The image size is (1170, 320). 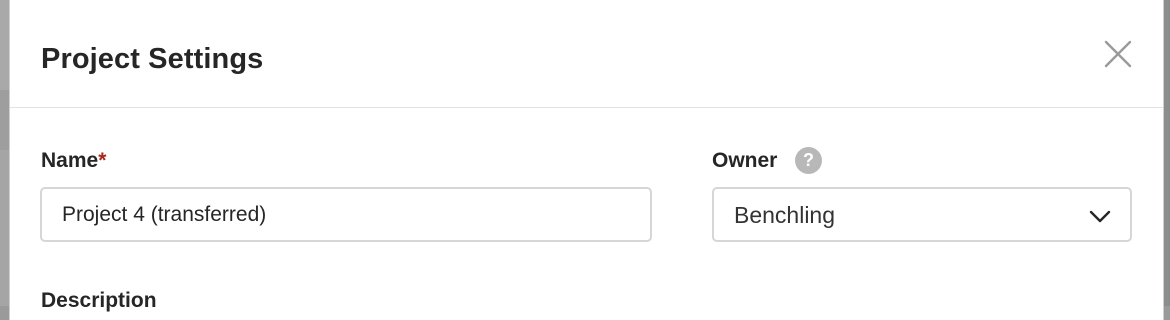 What do you see at coordinates (1167, 153) in the screenshot?
I see `background-panel` at bounding box center [1167, 153].